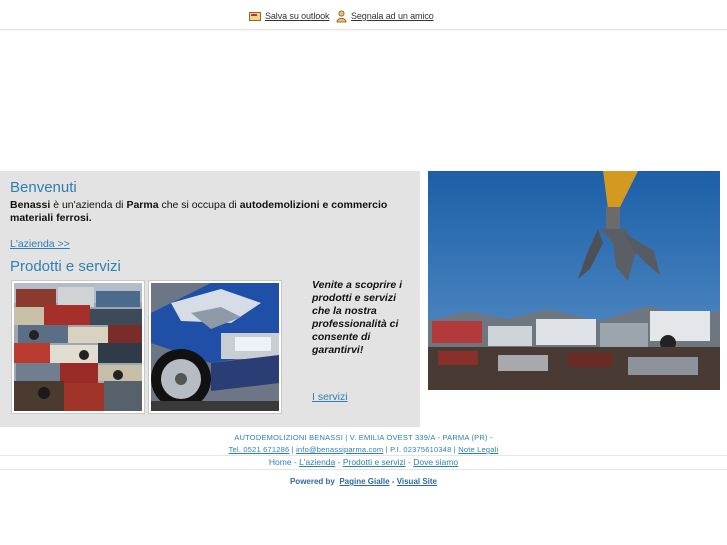 This screenshot has height=545, width=727. I want to click on welcome-text-part: che si occupa di, so click(199, 205).